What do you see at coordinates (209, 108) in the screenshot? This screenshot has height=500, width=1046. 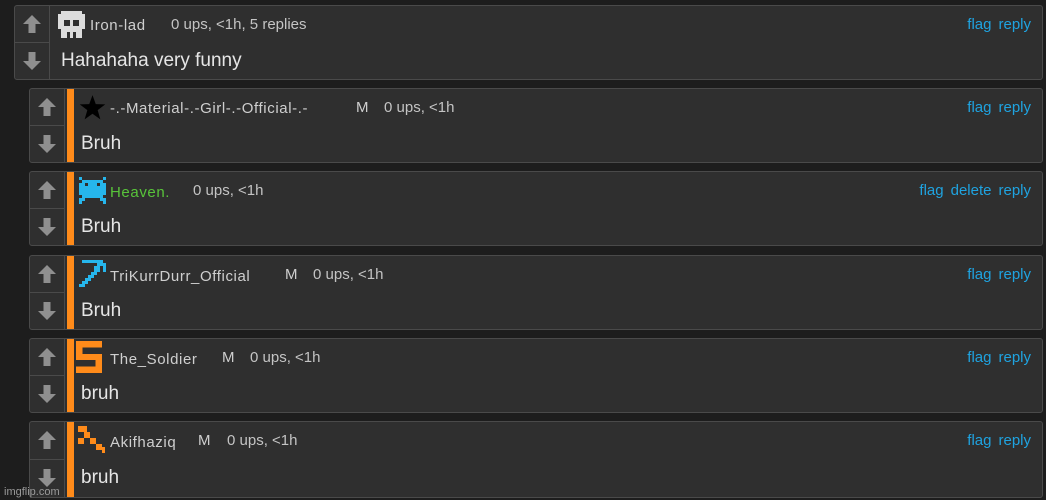 I see `username: -.-Material-.-Girl-.-Official-.-` at bounding box center [209, 108].